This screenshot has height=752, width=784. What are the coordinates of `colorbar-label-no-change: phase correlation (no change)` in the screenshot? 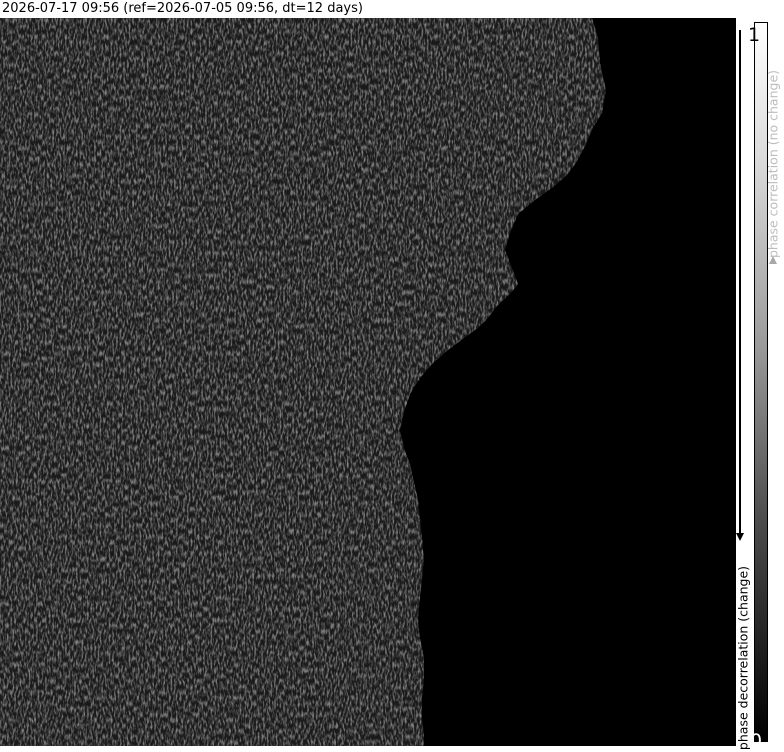 It's located at (773, 164).